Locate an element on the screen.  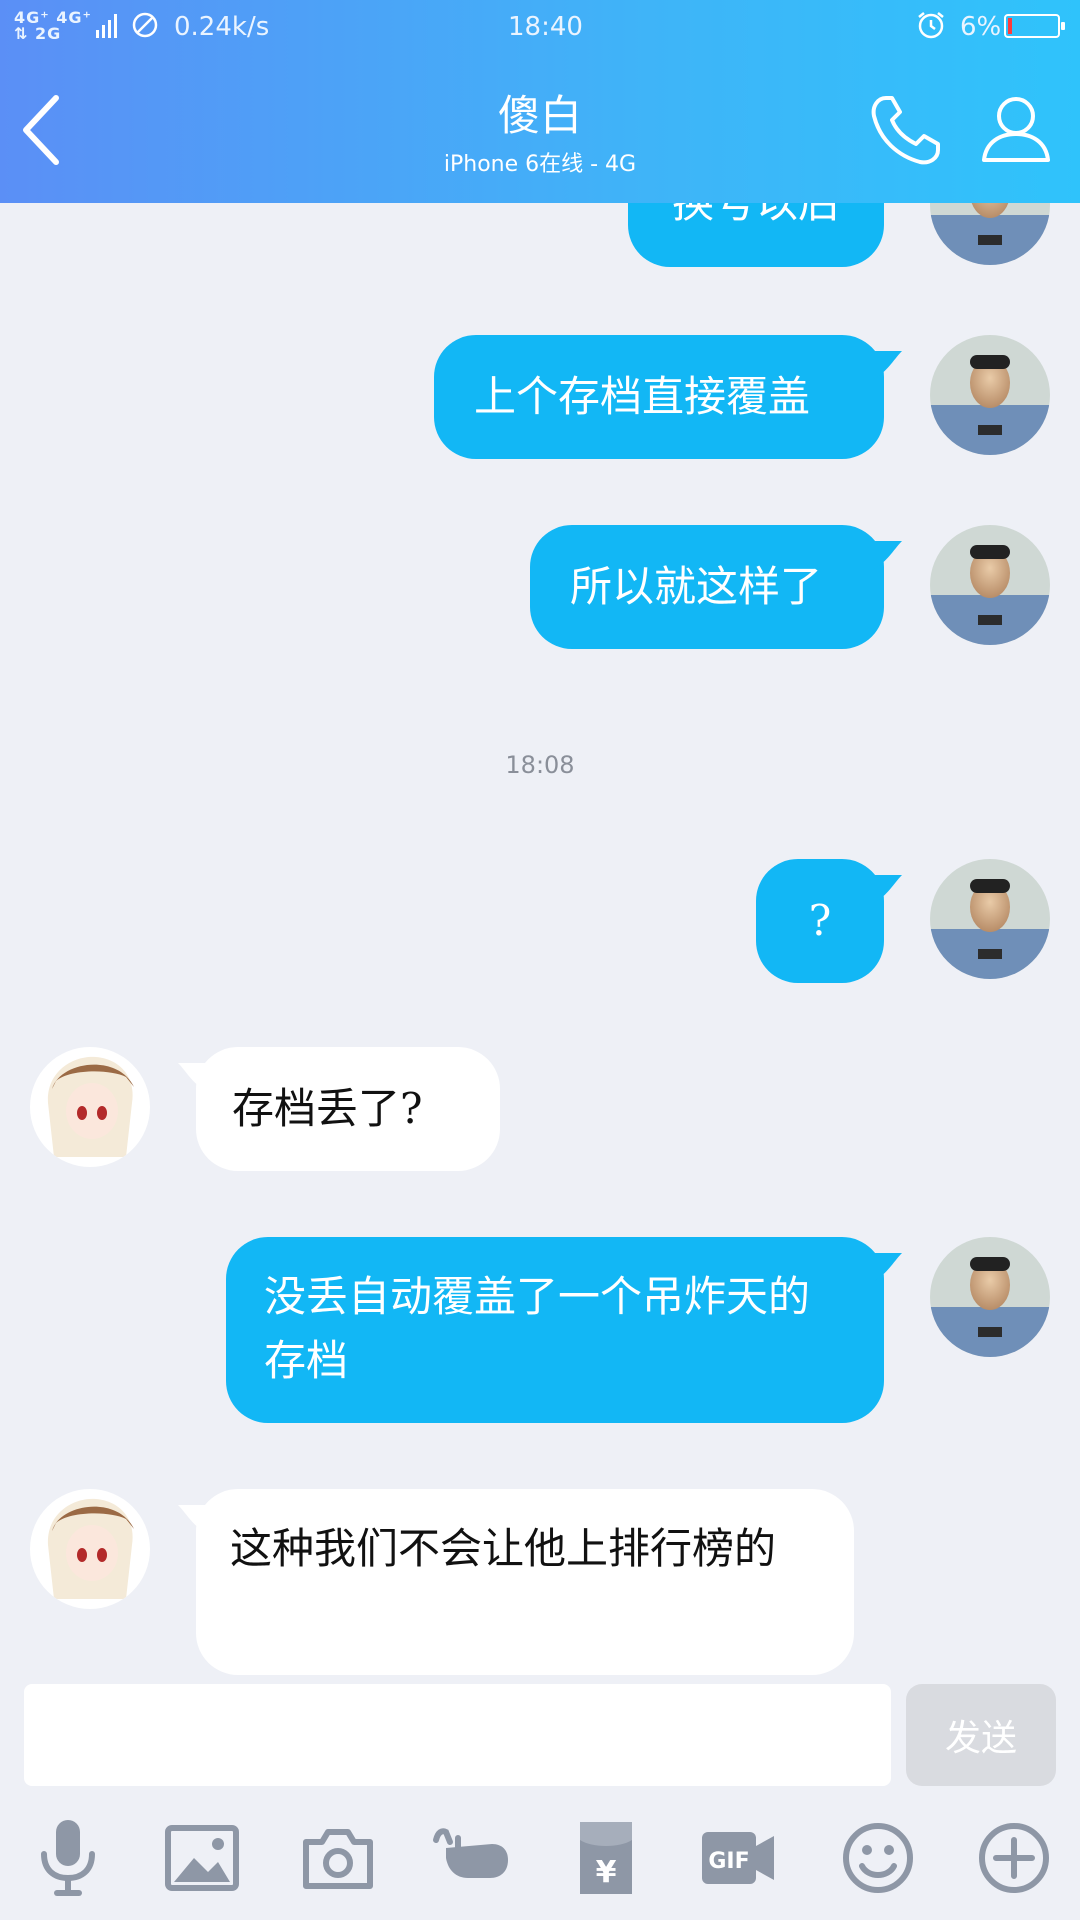
message-text: 上个存档直接覆盖 is located at coordinates (642, 396).